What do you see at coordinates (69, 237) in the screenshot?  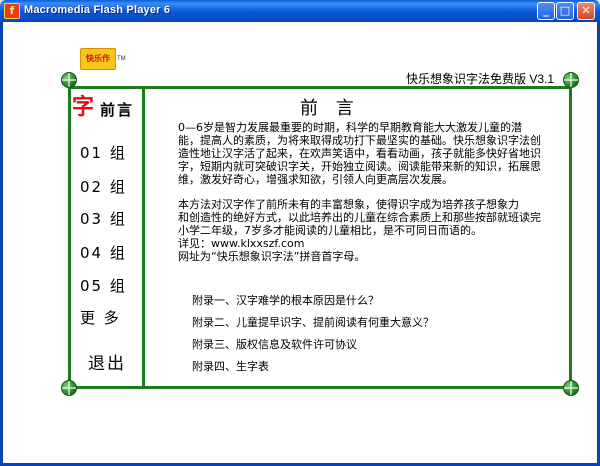 I see `frame-left-line` at bounding box center [69, 237].